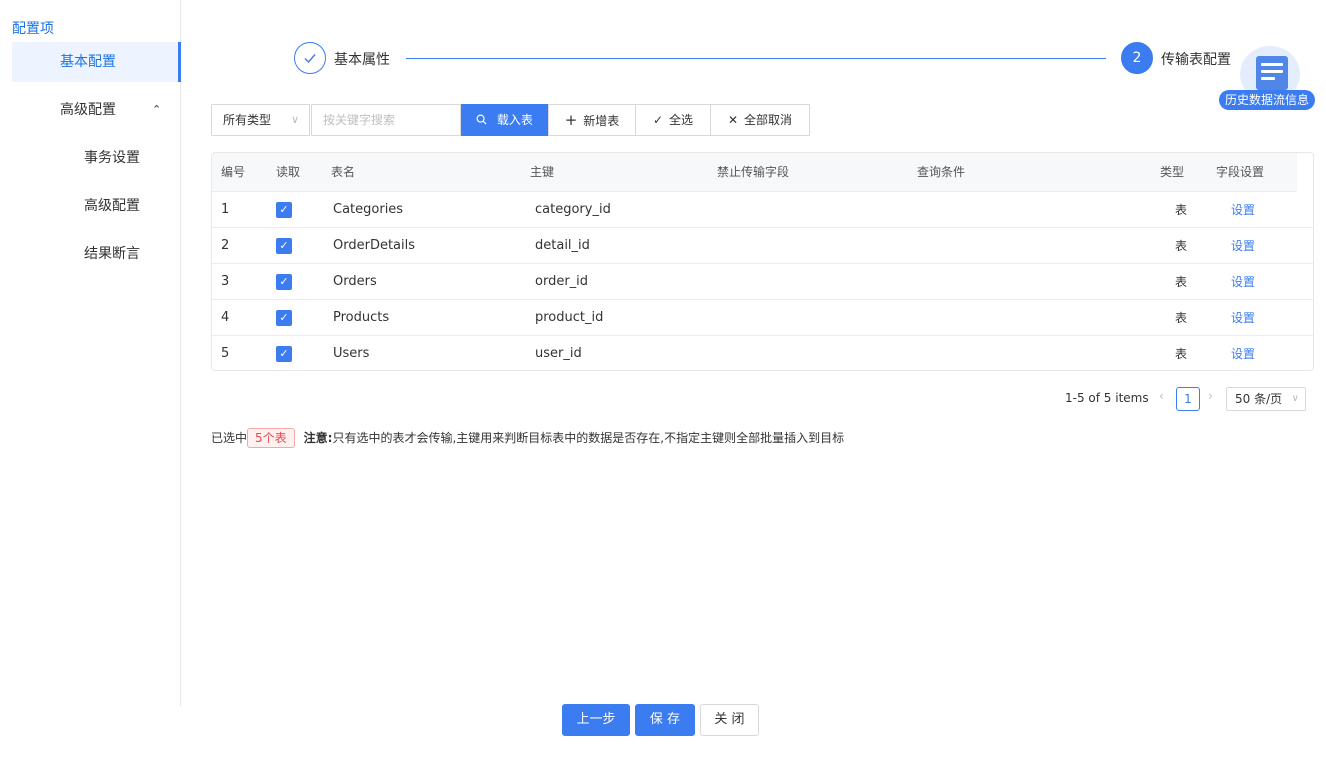 The width and height of the screenshot is (1326, 772). I want to click on table-header: 编号 读取 表名 主键 禁止传输字段 查询条件 类型 字段设置, so click(754, 172).